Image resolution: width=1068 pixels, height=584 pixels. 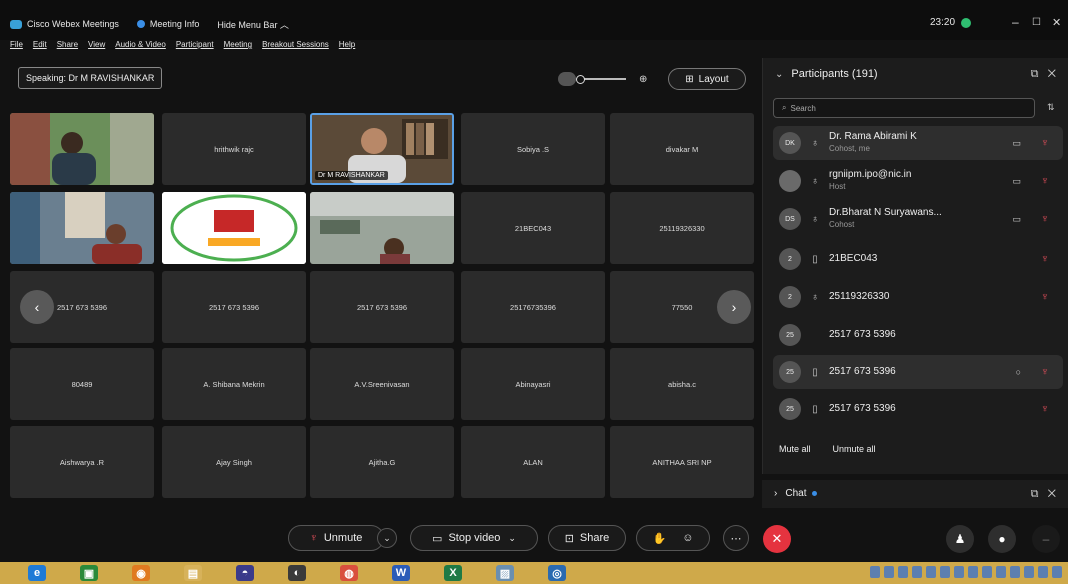 I want to click on video-tile: hrithwik rajc, so click(x=234, y=149).